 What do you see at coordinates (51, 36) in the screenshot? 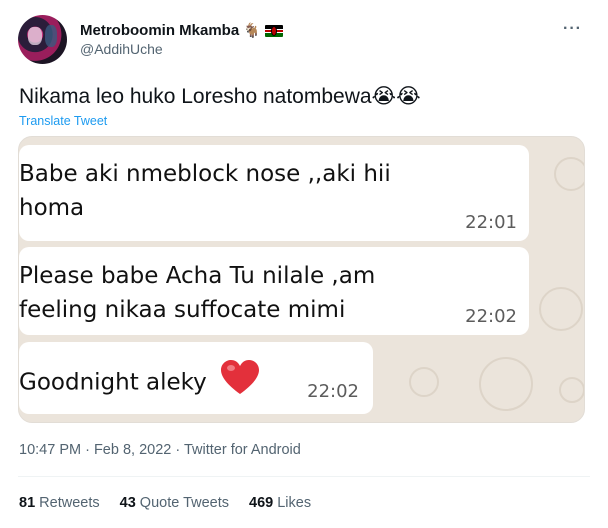
I see `avatar-face-secondary` at bounding box center [51, 36].